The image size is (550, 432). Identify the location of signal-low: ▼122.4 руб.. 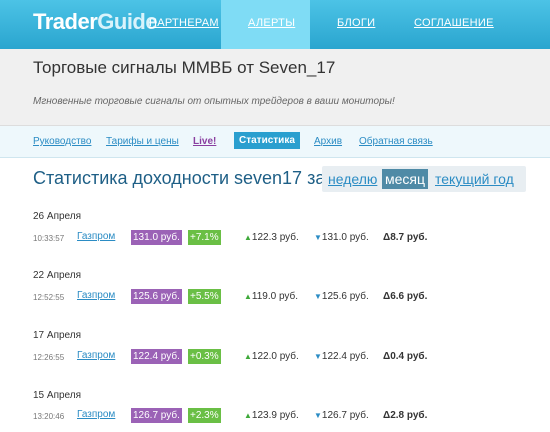
(341, 356).